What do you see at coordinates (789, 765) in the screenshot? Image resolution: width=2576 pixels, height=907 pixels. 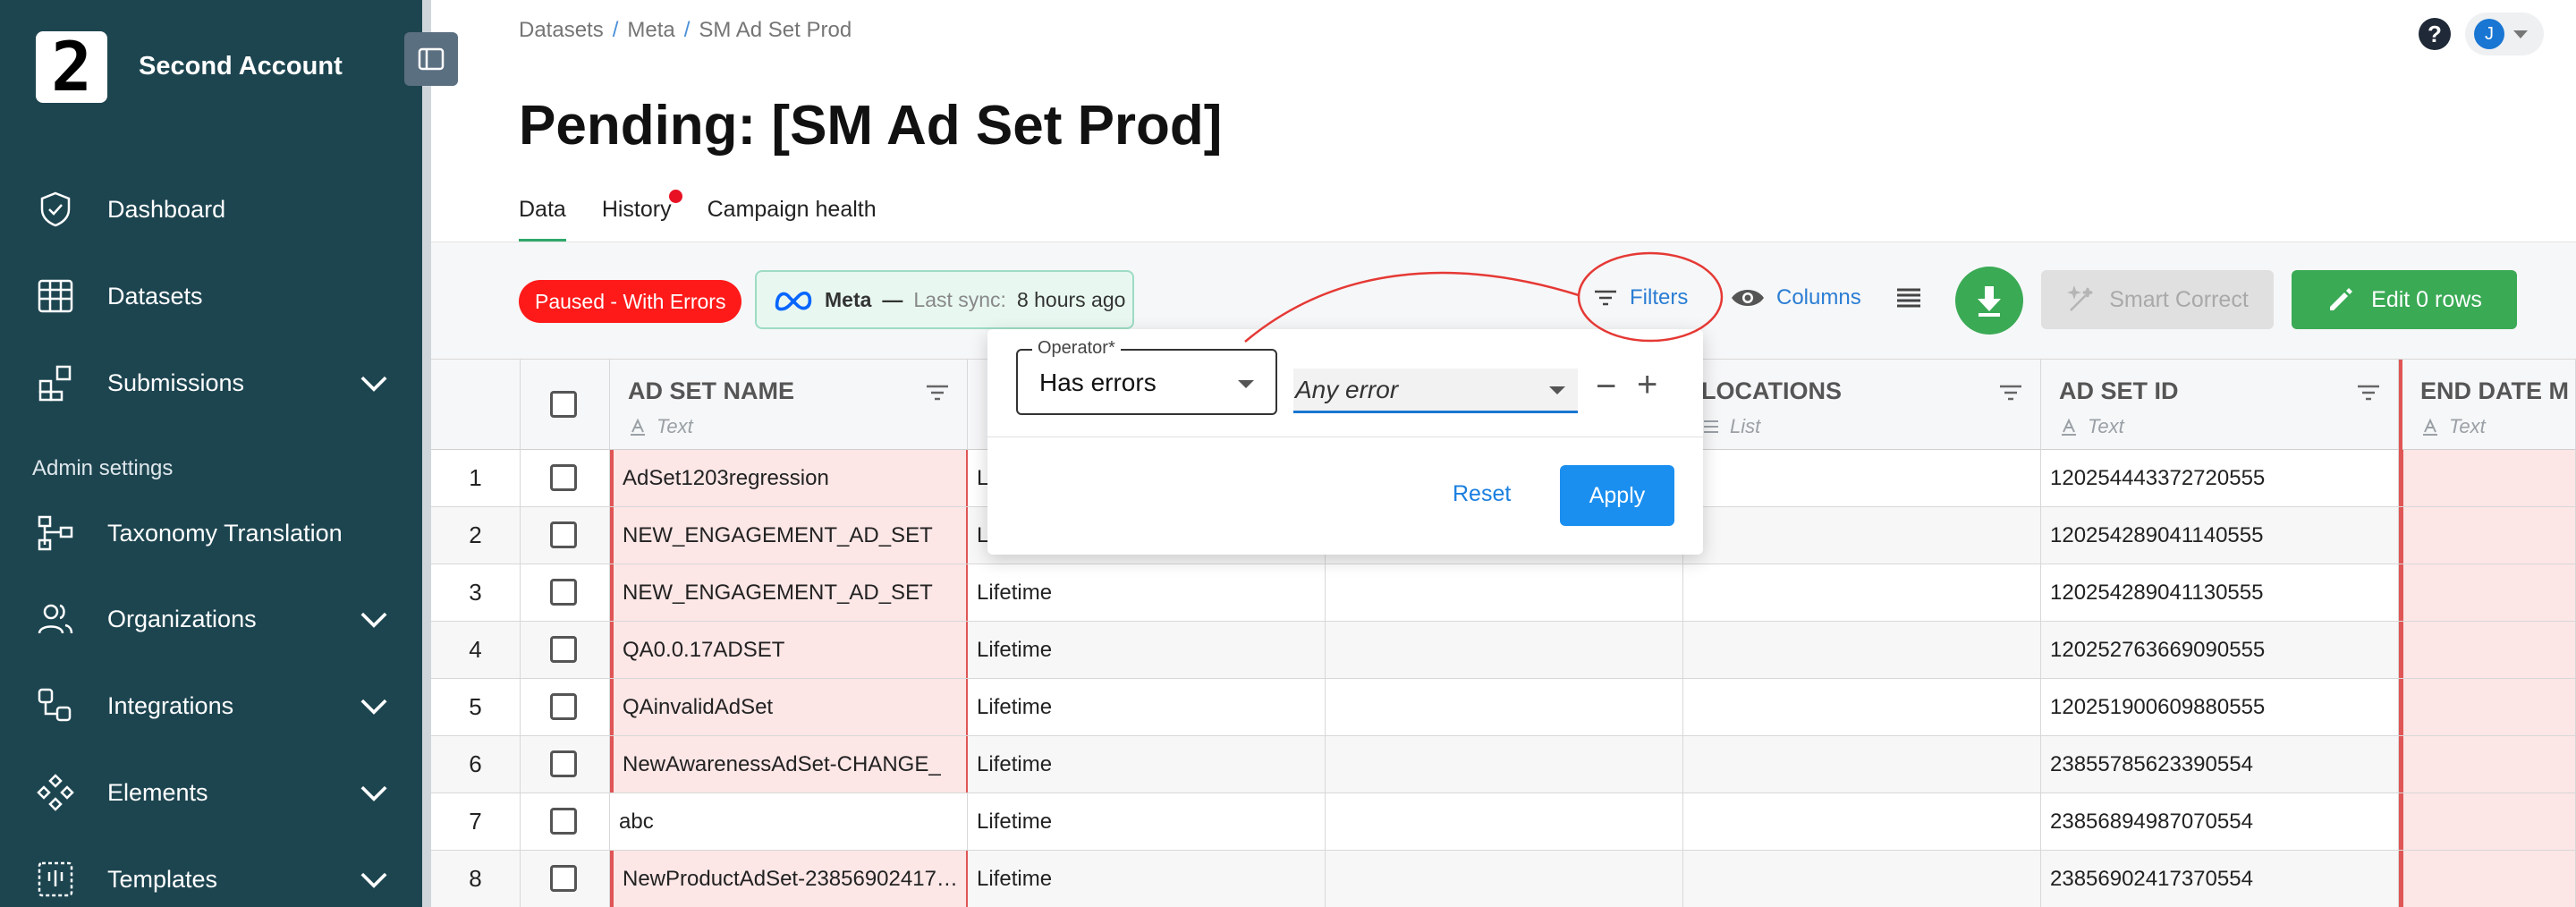 I see `ad-set-name-cell: NewAwarenessAdSet-CHANGE_` at bounding box center [789, 765].